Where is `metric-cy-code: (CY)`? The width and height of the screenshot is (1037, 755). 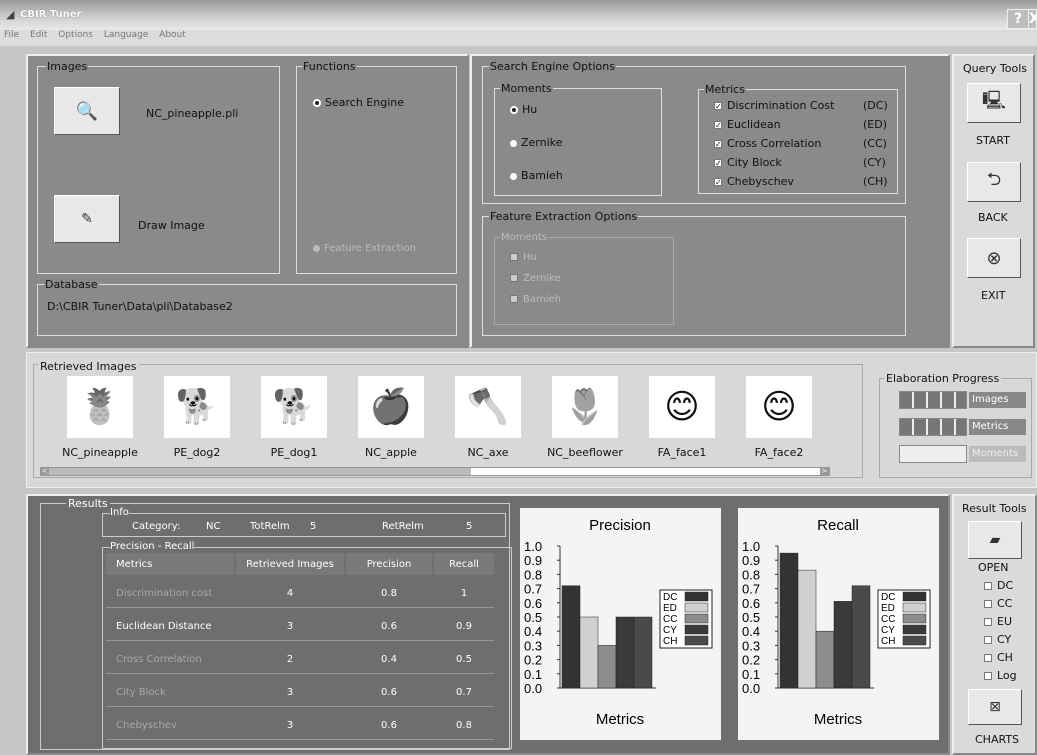 metric-cy-code: (CY) is located at coordinates (874, 162).